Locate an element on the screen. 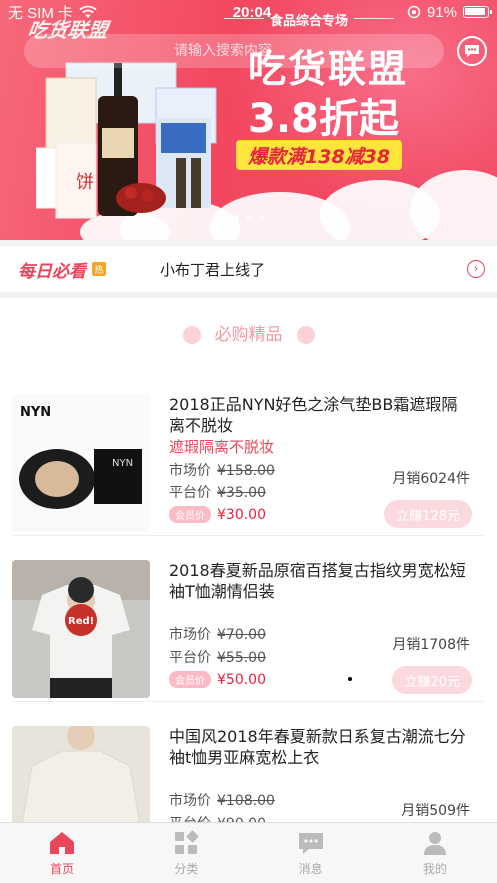 This screenshot has width=497, height=883. section-title-wrap: 必购精品 is located at coordinates (248, 332).